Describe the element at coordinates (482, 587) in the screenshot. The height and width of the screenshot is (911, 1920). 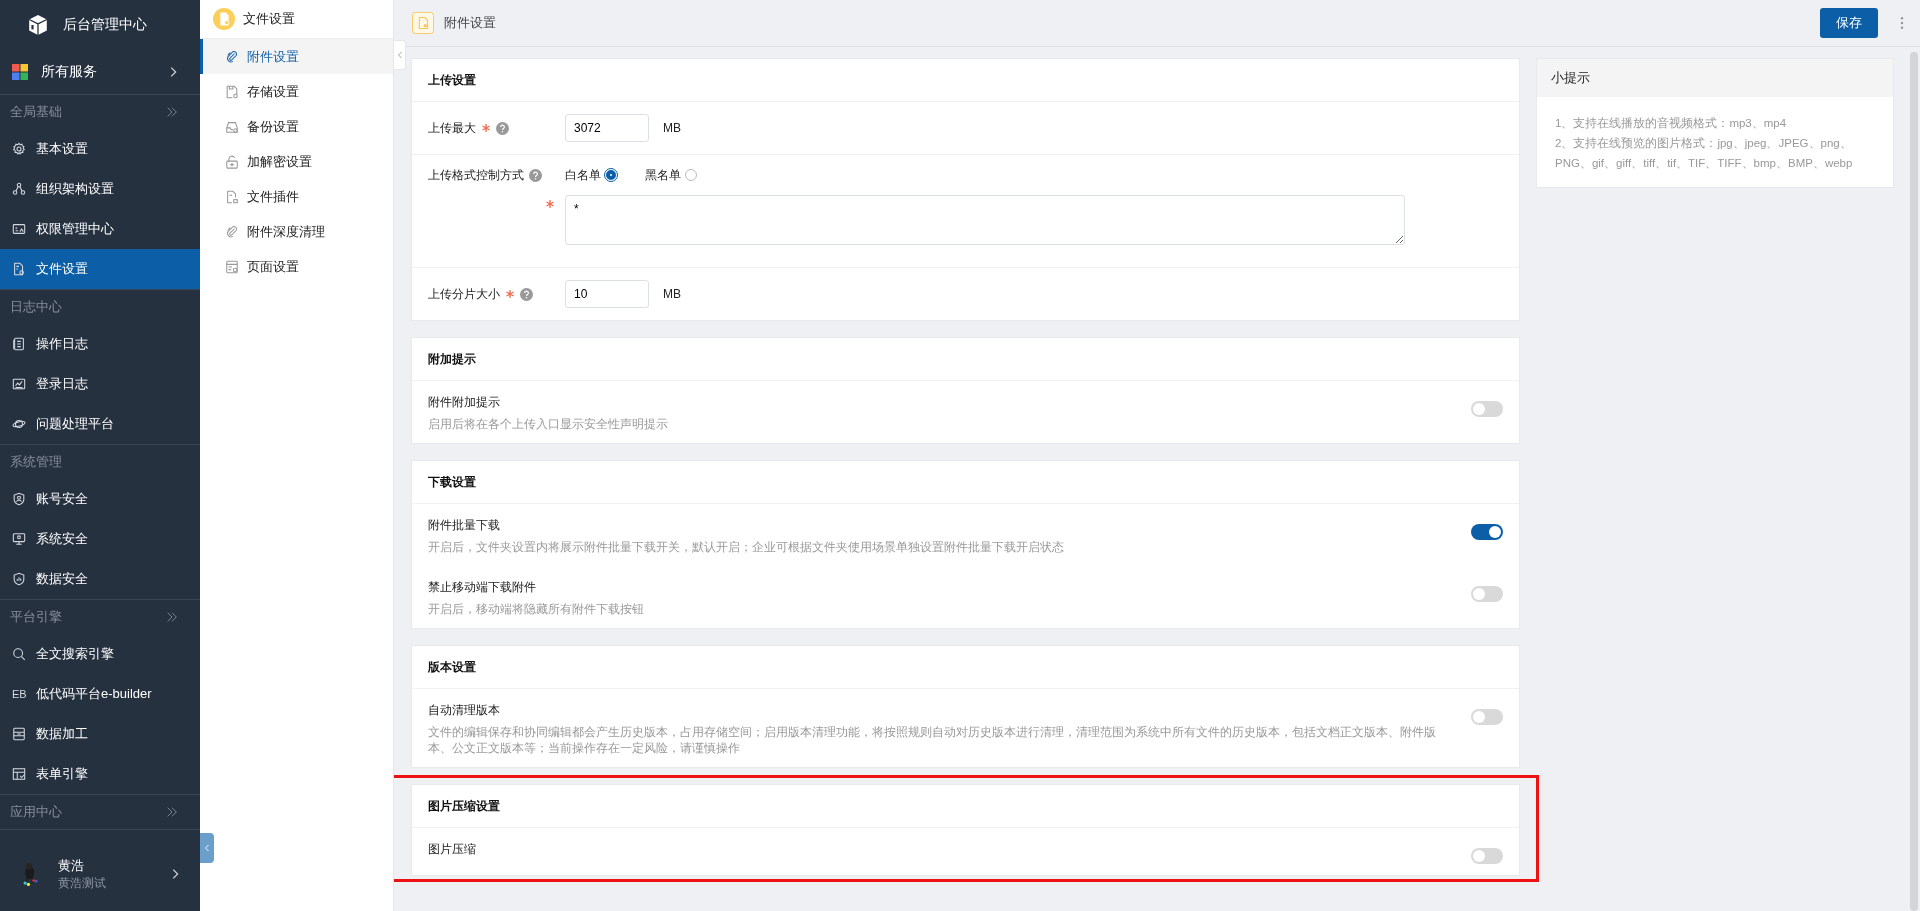
I see `setting-label: 禁止移动端下载附件` at that location.